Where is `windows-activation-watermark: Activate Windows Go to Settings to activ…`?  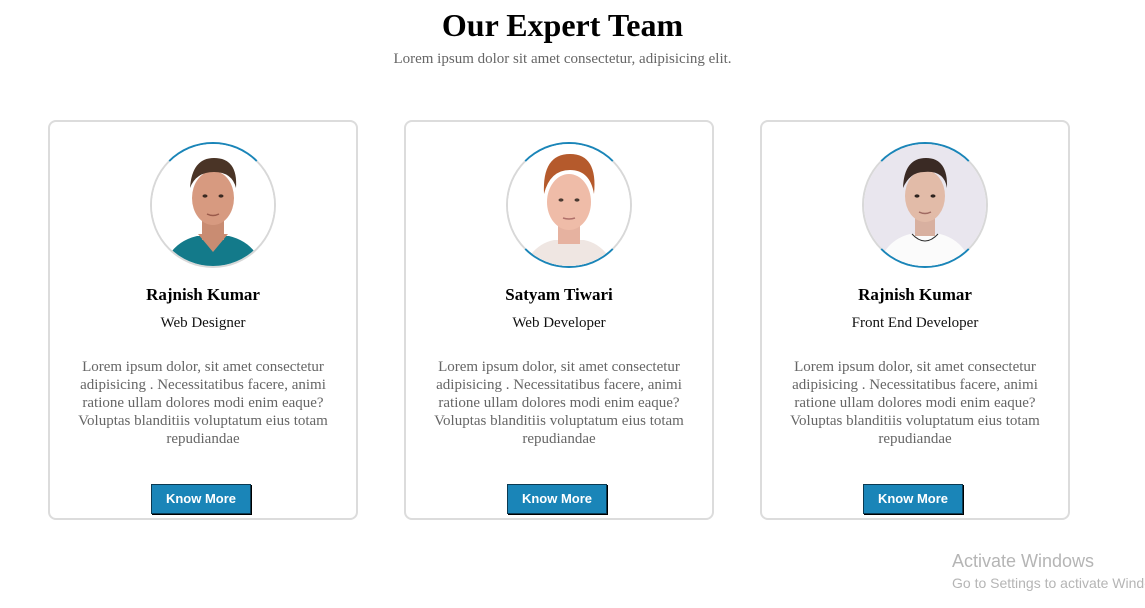
windows-activation-watermark: Activate Windows Go to Settings to activ… is located at coordinates (1048, 571).